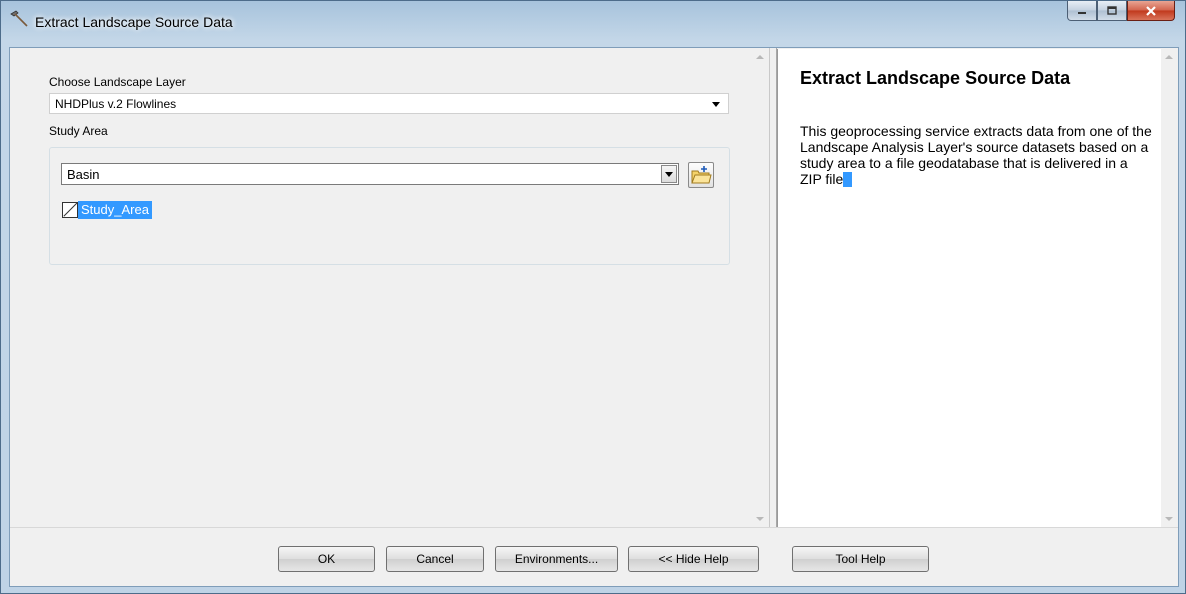 The height and width of the screenshot is (594, 1186). What do you see at coordinates (1169, 288) in the screenshot?
I see `help-scrollbar` at bounding box center [1169, 288].